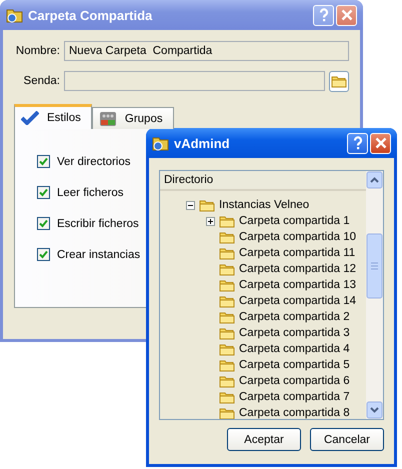  I want to click on window-title: Carpeta Compartida, so click(91, 15).